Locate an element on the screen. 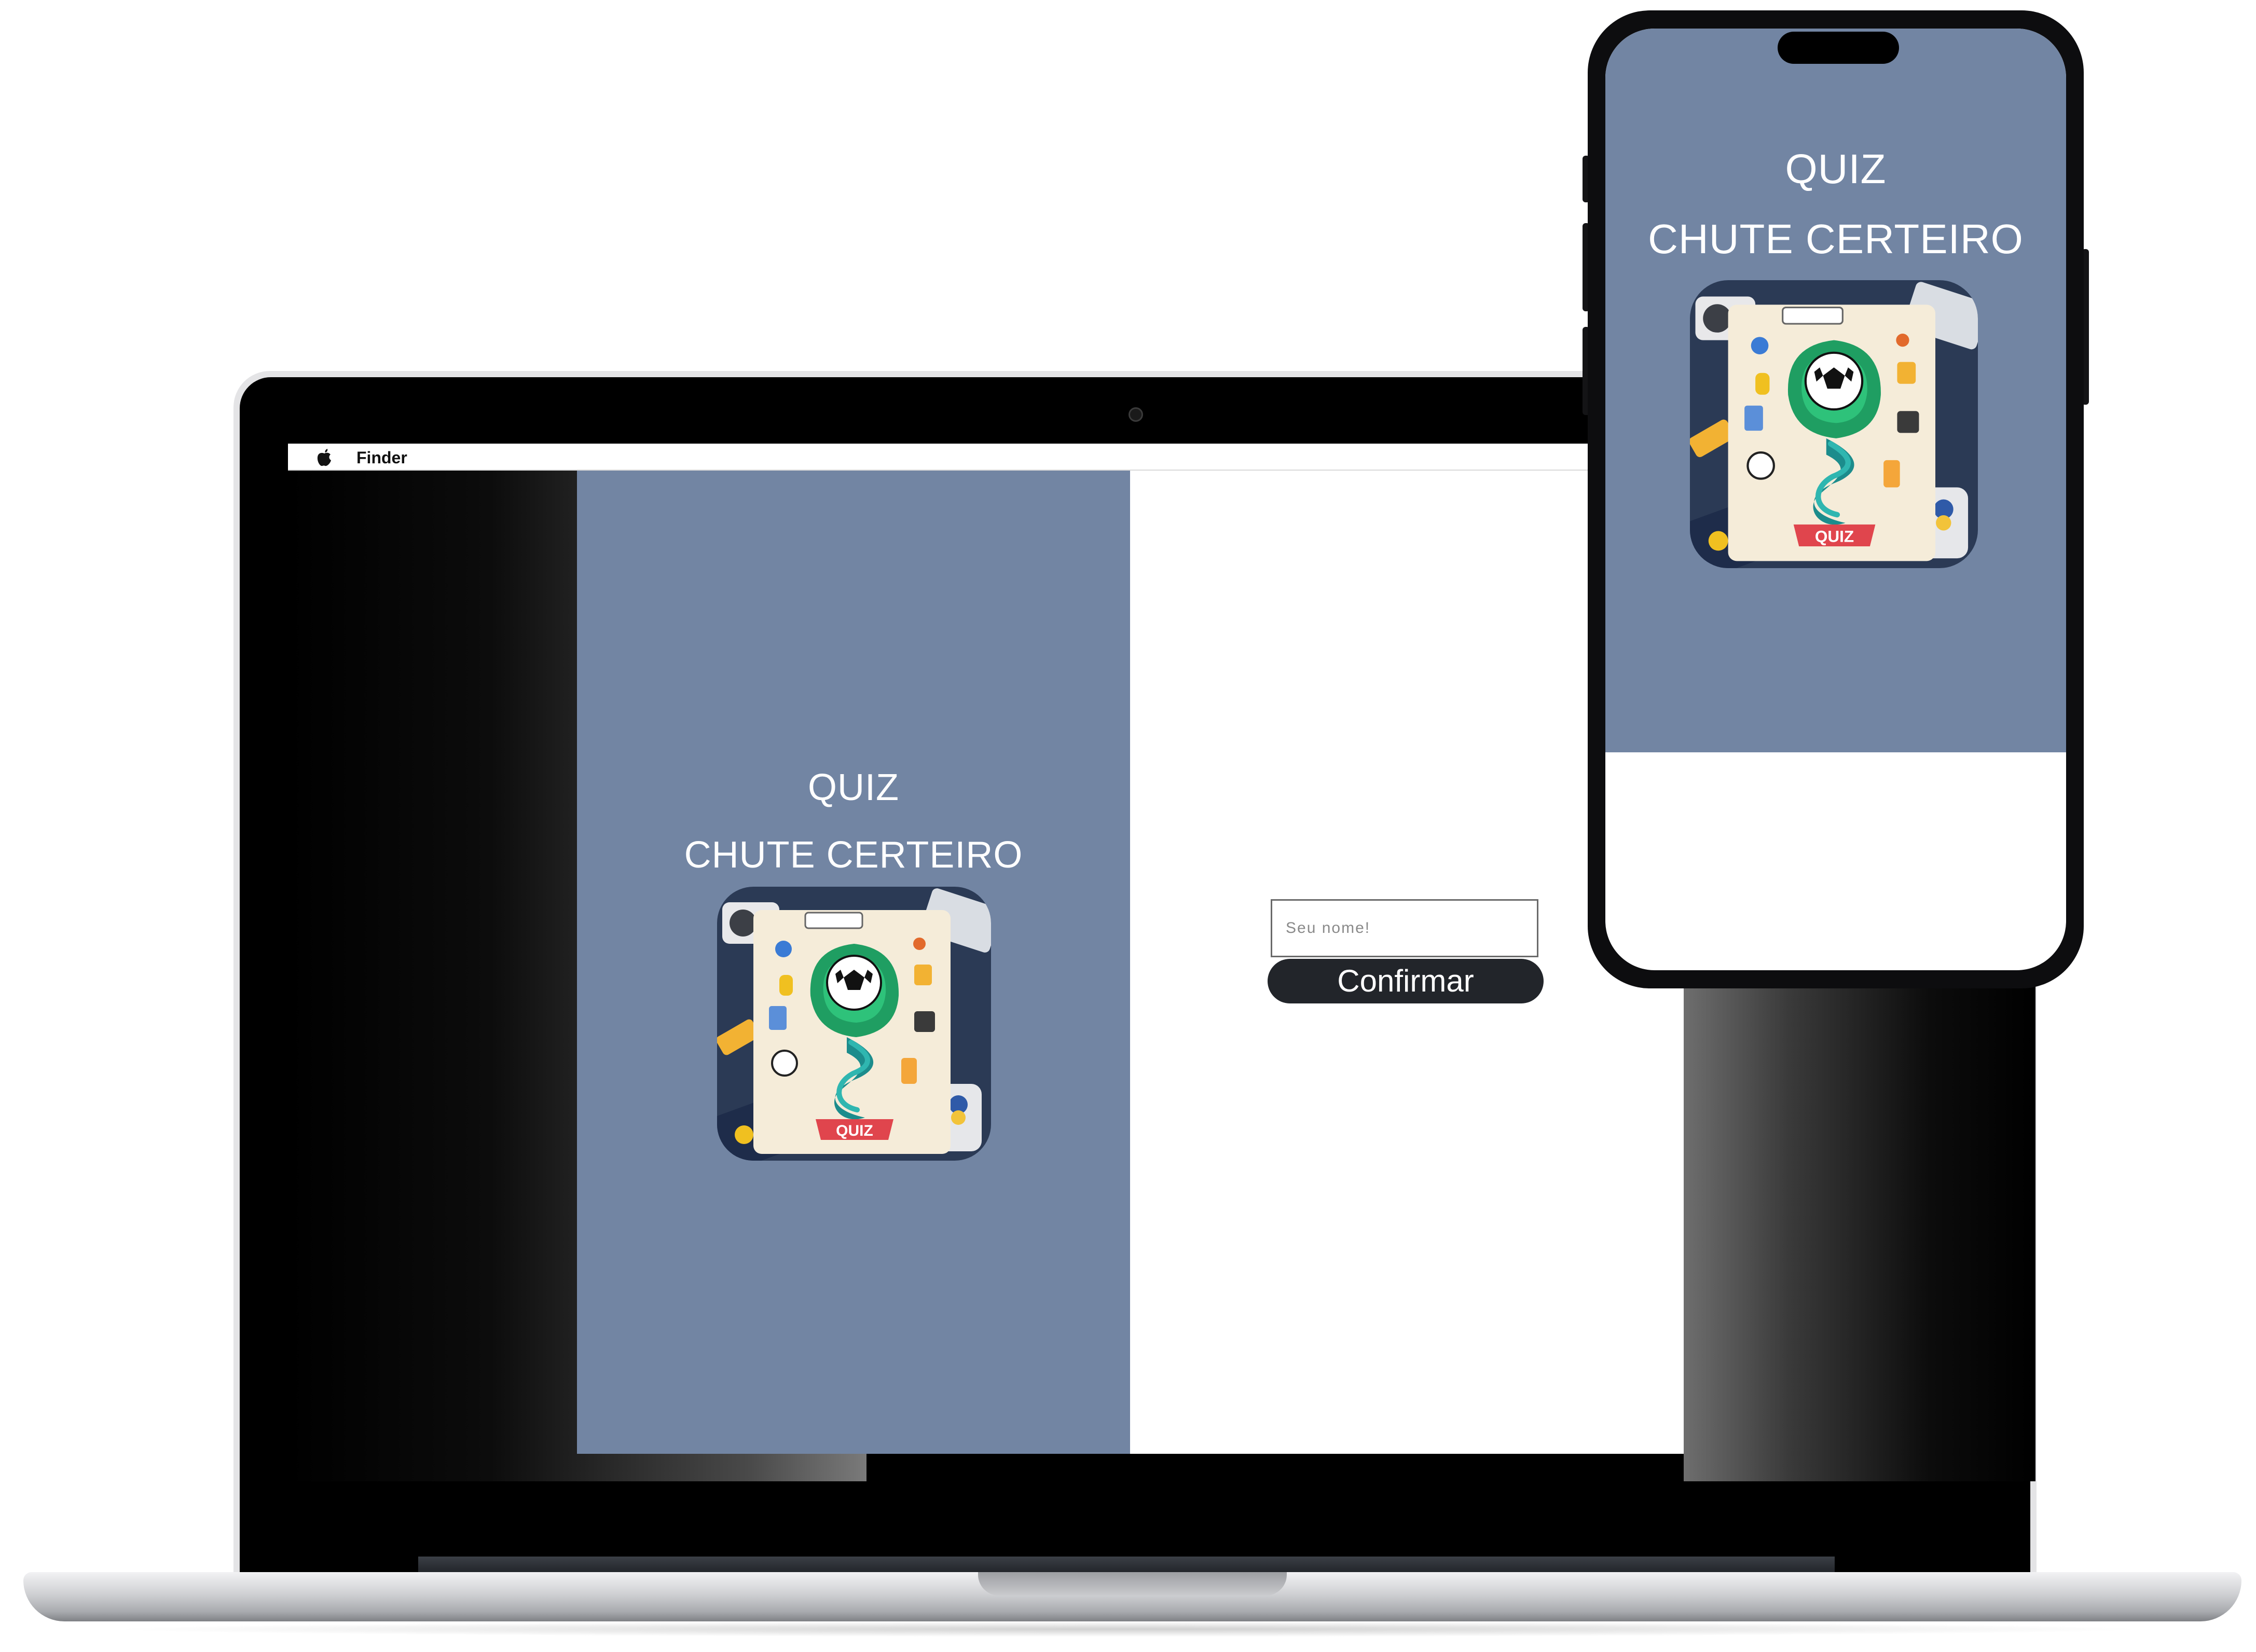 Image resolution: width=2256 pixels, height=1652 pixels. webcam-icon is located at coordinates (1136, 414).